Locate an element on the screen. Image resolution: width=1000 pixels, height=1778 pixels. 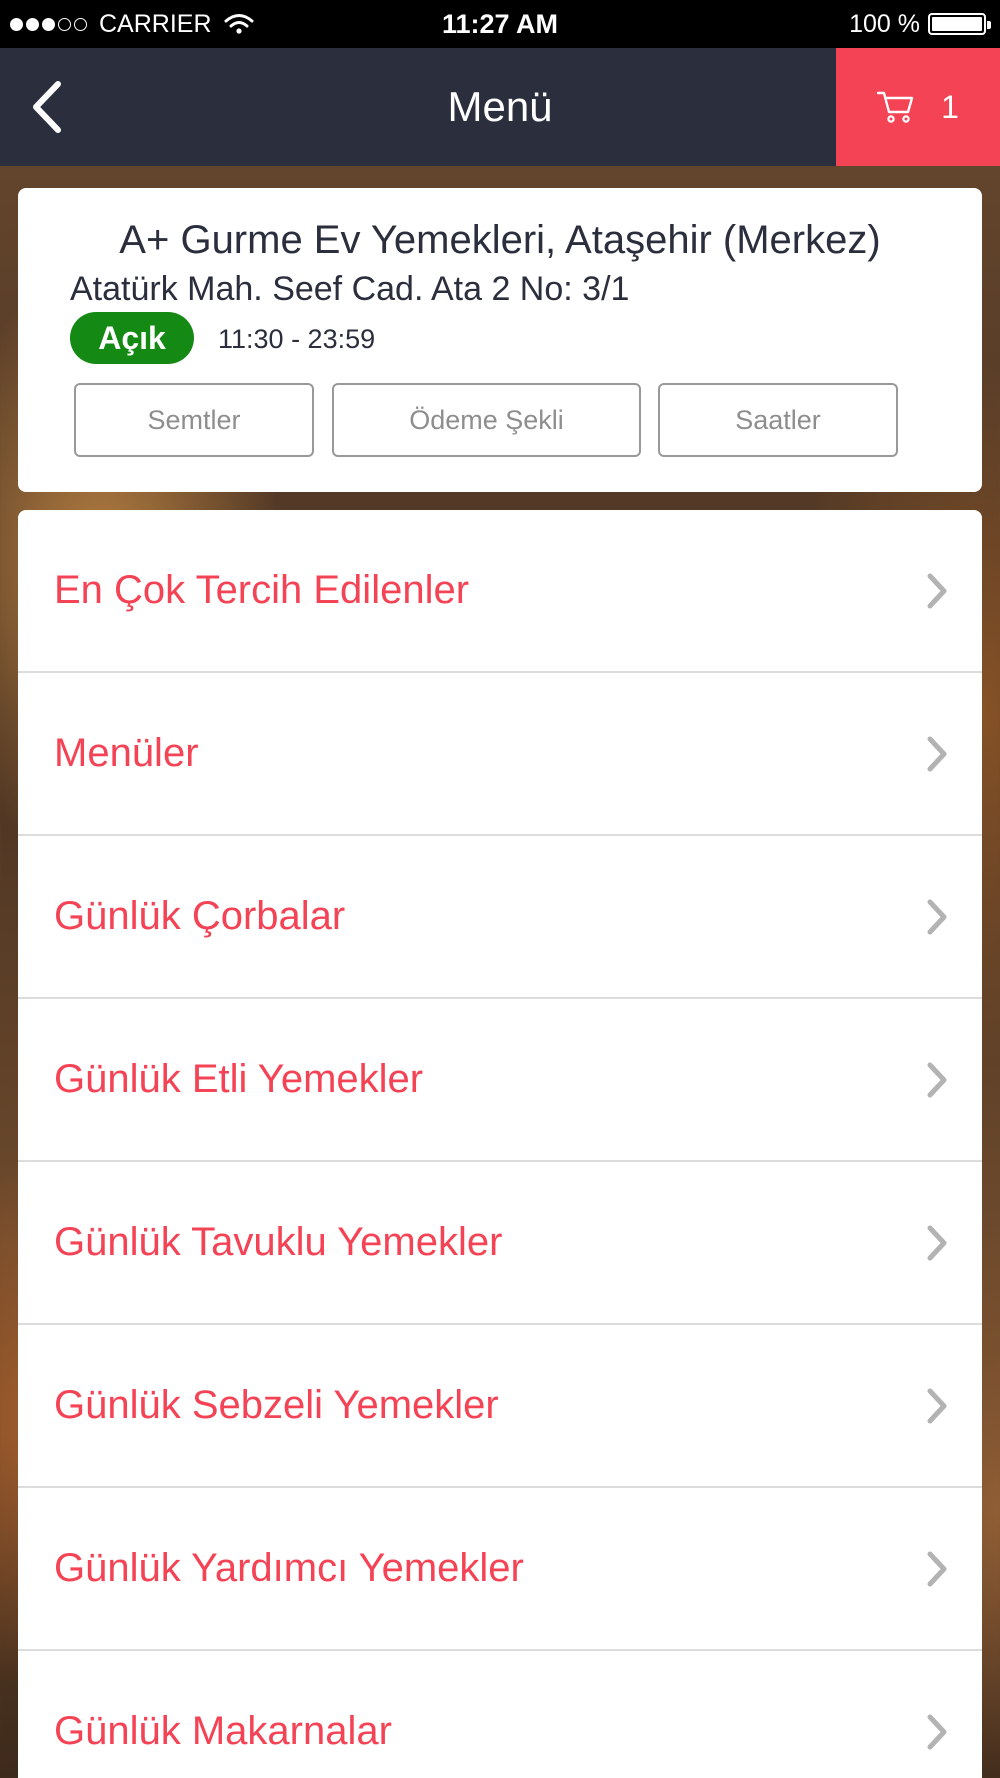
menu-category-item: Günlük Çorbalar is located at coordinates (500, 917).